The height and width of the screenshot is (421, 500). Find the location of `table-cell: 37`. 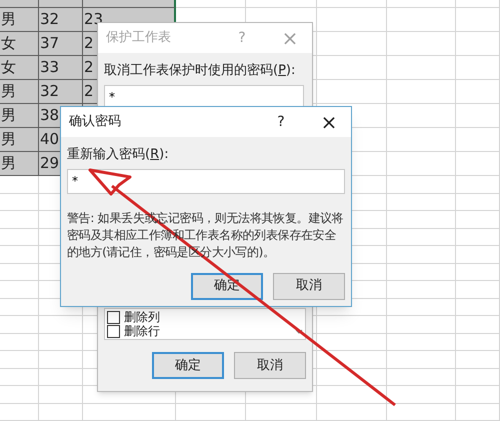

table-cell: 37 is located at coordinates (61, 44).